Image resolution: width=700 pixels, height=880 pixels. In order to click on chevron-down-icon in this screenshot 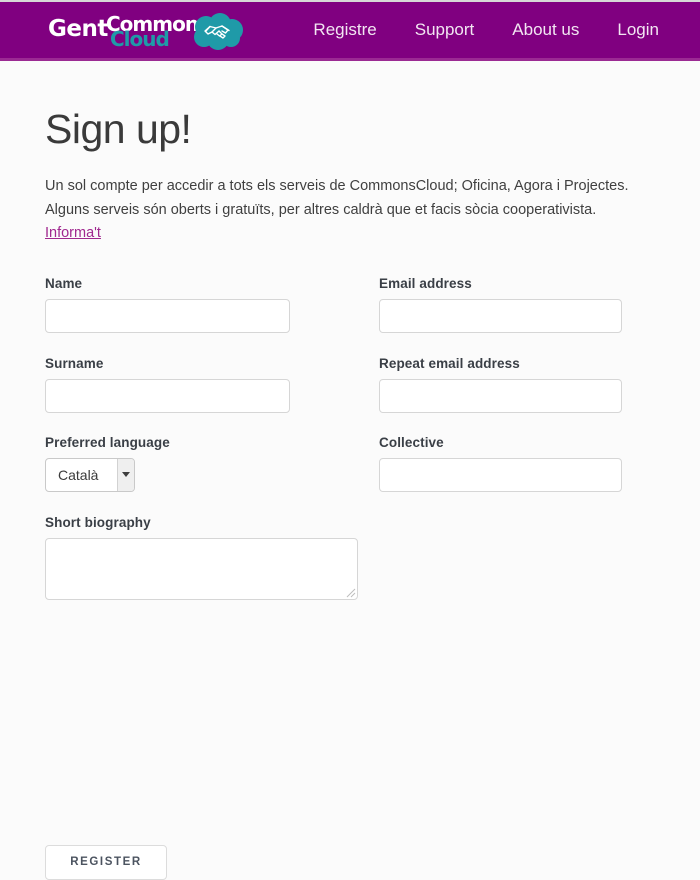, I will do `click(125, 474)`.